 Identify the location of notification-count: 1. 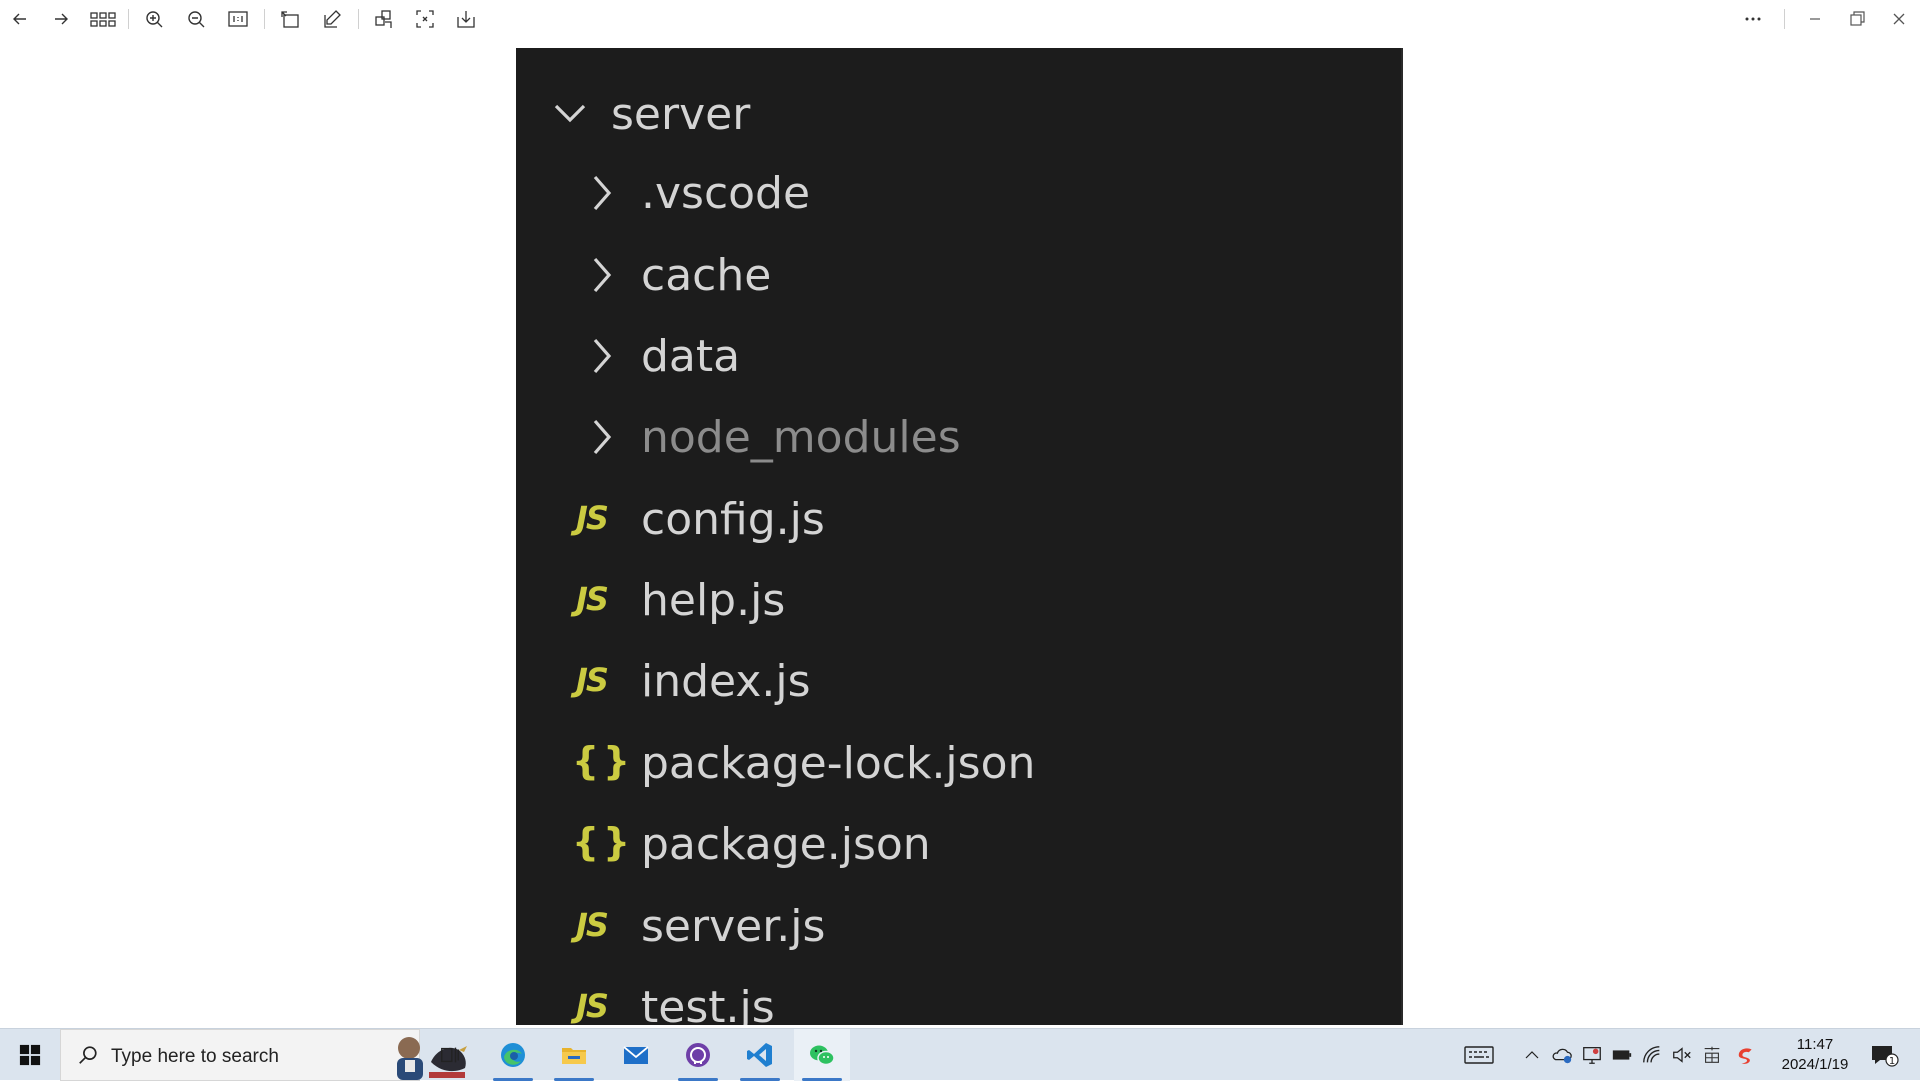
(1892, 1061).